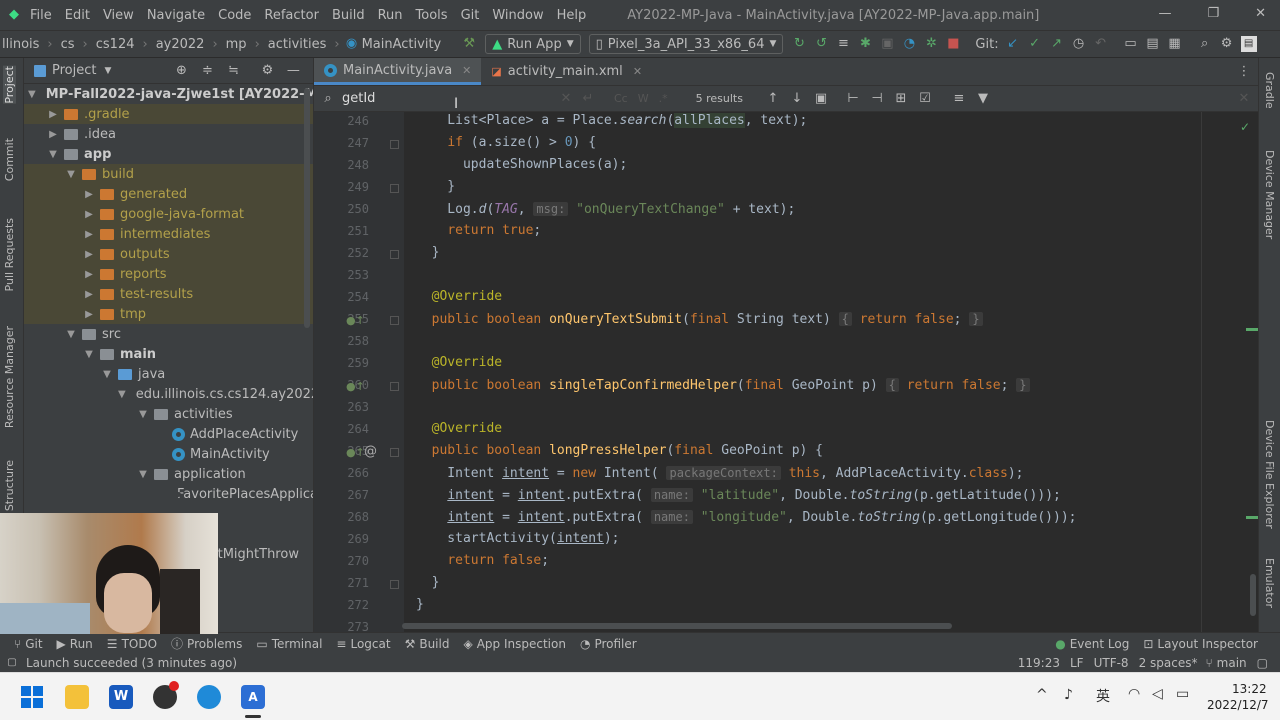 Image resolution: width=1280 pixels, height=720 pixels. Describe the element at coordinates (233, 71) in the screenshot. I see `collapse-all-icon: ≒` at that location.